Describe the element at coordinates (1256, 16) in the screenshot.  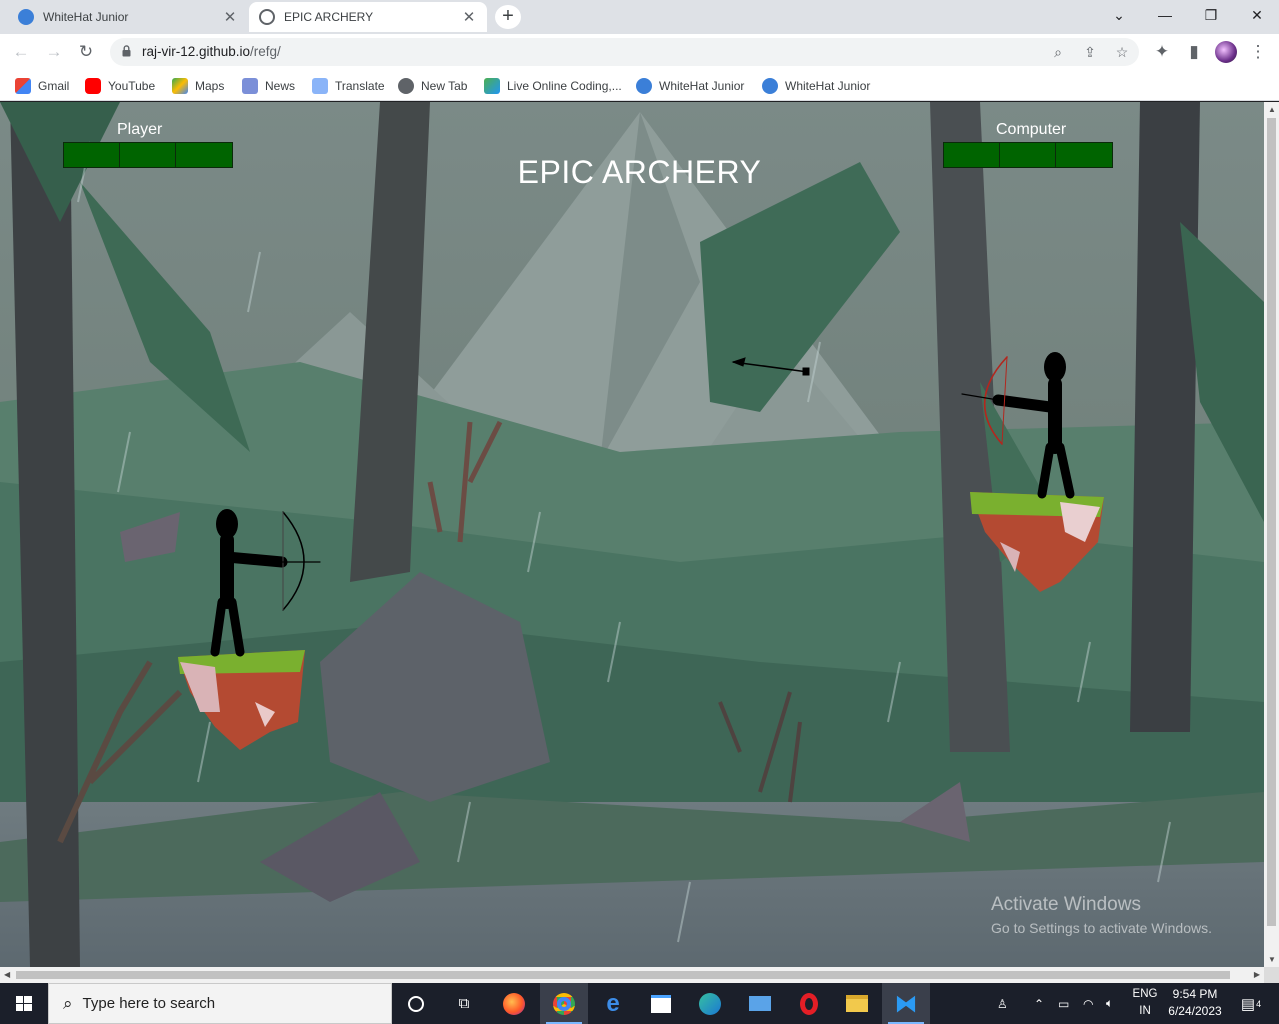
I see `close-window-button: ✕` at that location.